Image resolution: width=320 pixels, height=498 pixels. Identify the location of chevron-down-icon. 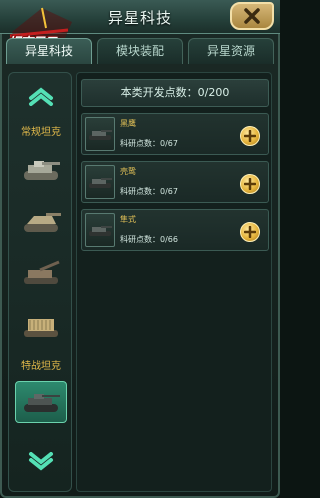
(41, 461).